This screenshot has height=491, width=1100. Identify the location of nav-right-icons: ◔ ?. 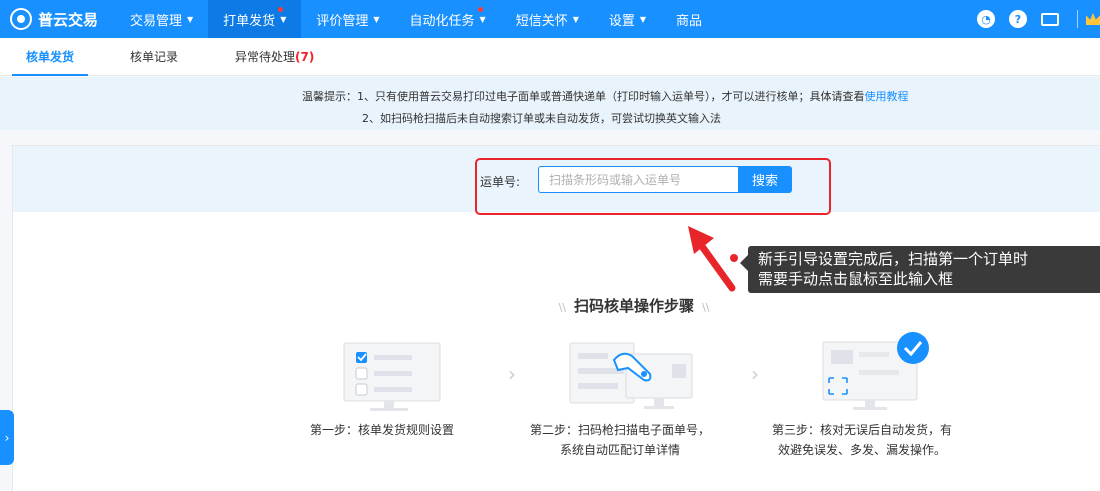
(1038, 19).